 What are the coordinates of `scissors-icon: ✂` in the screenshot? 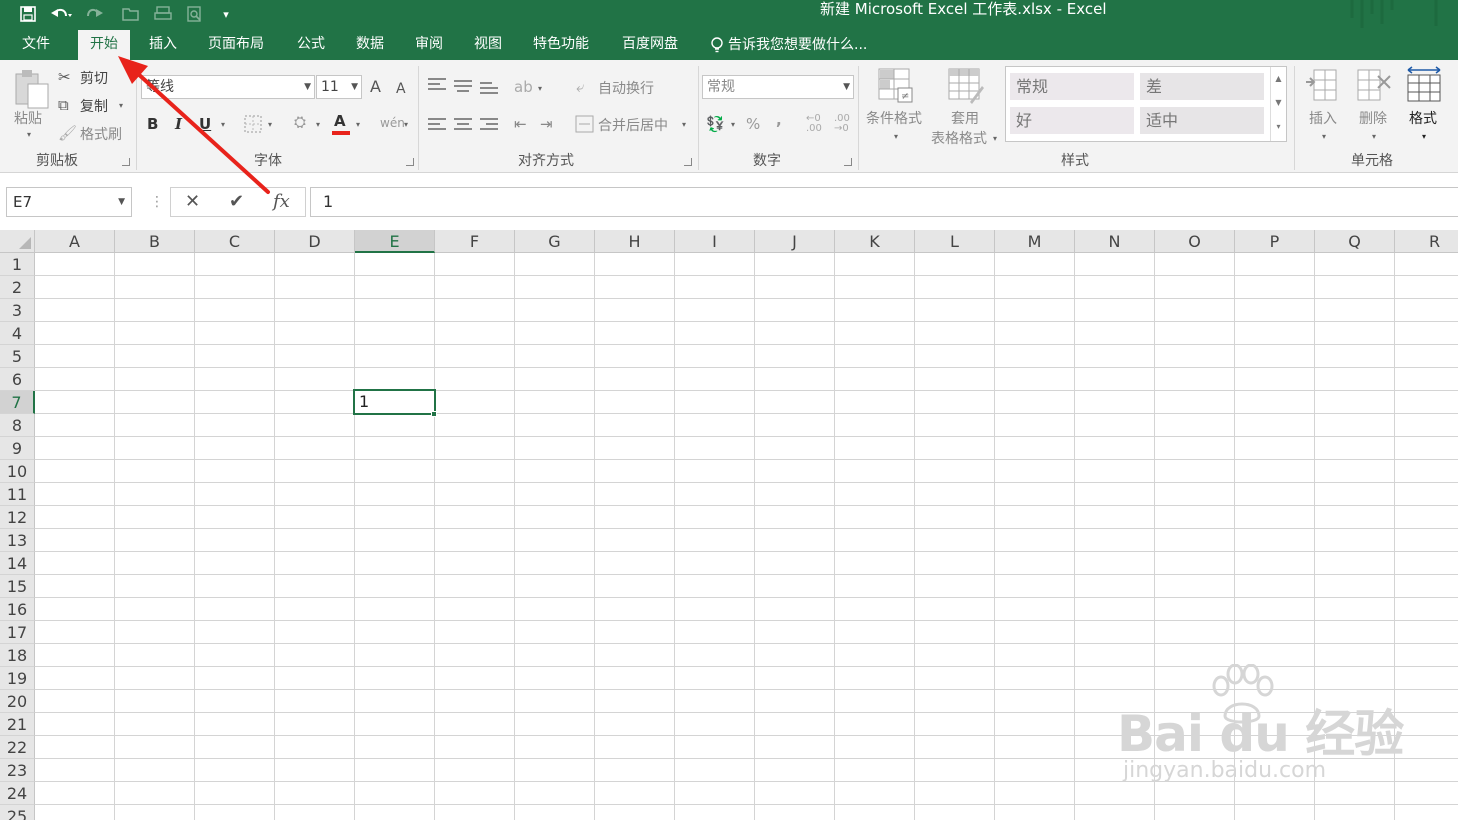 It's located at (64, 77).